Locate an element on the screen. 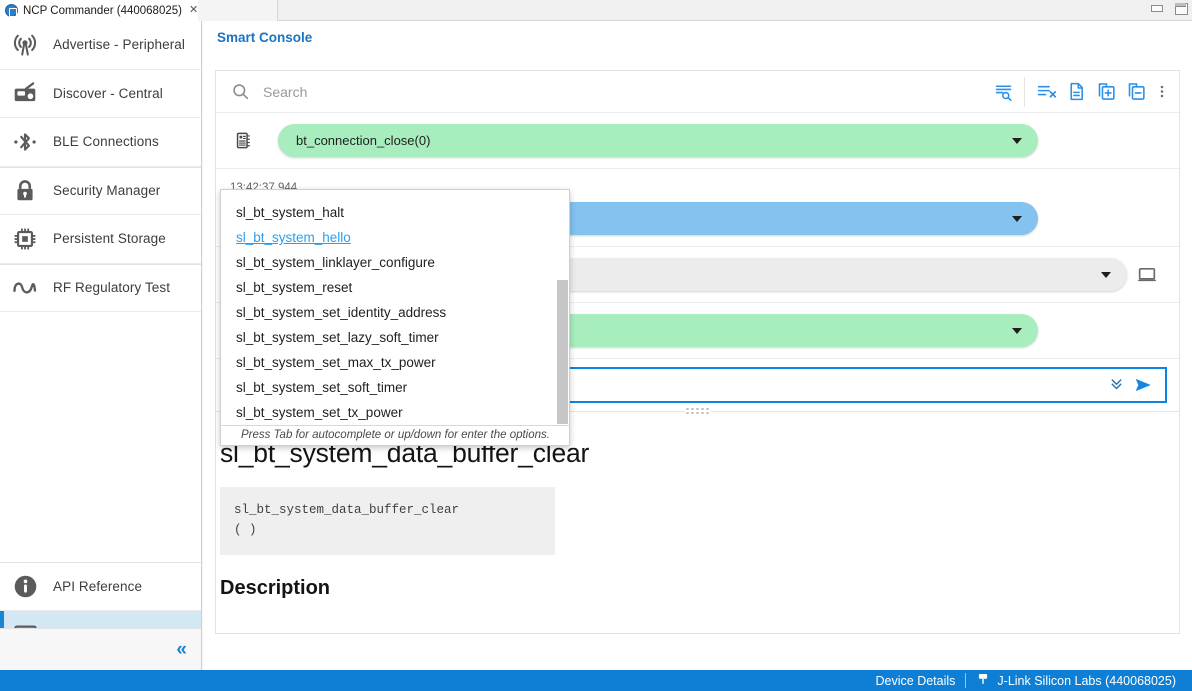 Image resolution: width=1192 pixels, height=691 pixels. sidebar-item-discover-central: Discover - Central is located at coordinates (100, 94).